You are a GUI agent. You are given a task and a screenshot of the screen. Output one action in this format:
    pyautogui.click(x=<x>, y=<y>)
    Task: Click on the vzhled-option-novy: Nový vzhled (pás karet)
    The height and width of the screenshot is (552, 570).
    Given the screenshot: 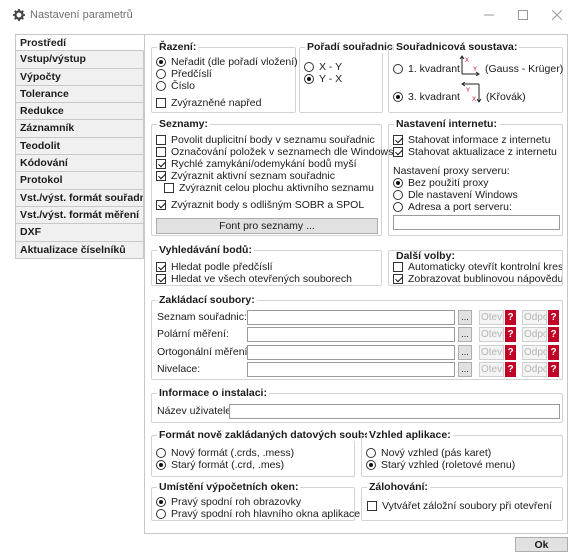 What is the action you would take?
    pyautogui.click(x=428, y=453)
    